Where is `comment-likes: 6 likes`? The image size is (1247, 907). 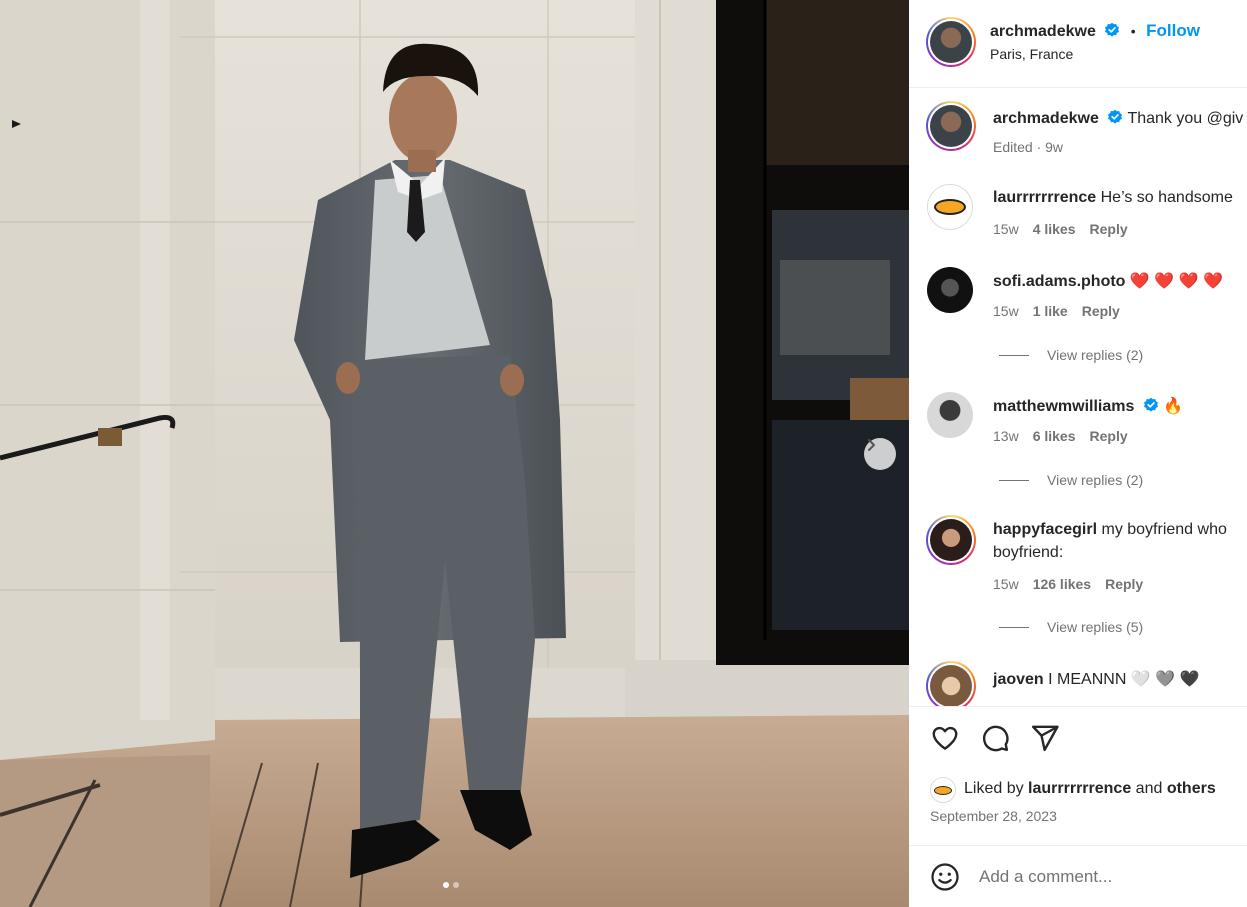
comment-likes: 6 likes is located at coordinates (1054, 436).